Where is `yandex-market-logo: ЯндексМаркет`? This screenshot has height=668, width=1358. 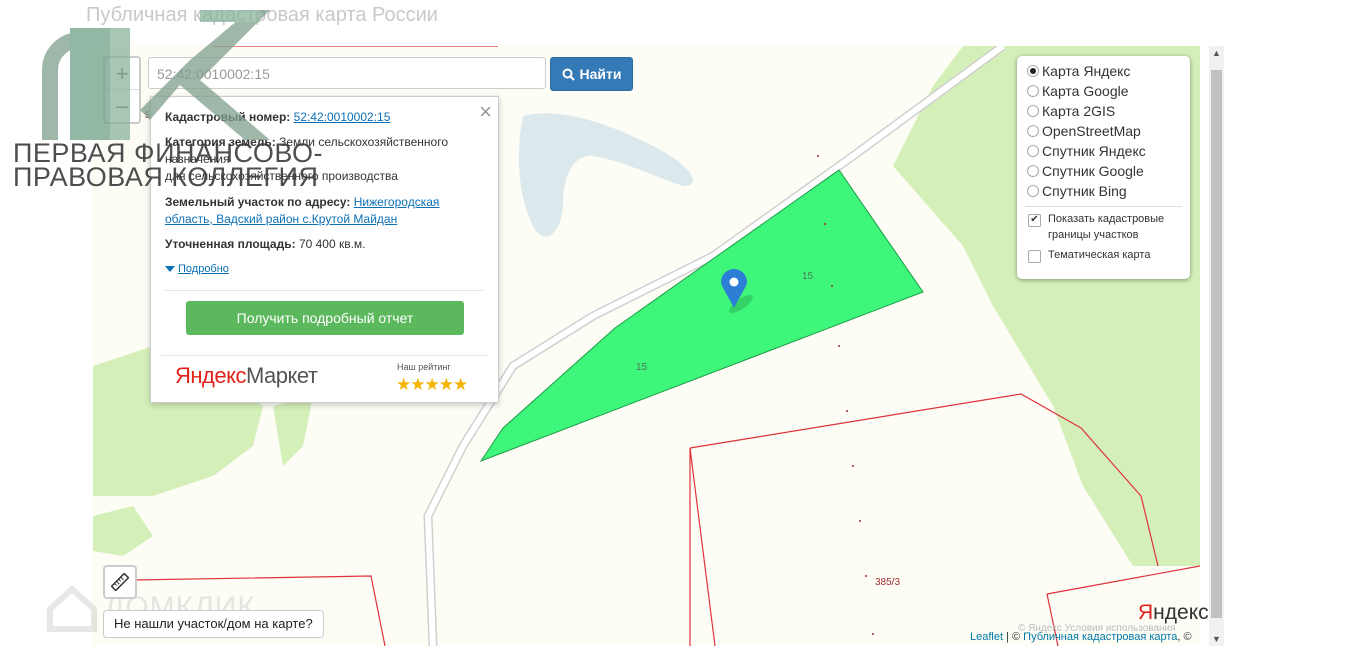 yandex-market-logo: ЯндексМаркет is located at coordinates (246, 376).